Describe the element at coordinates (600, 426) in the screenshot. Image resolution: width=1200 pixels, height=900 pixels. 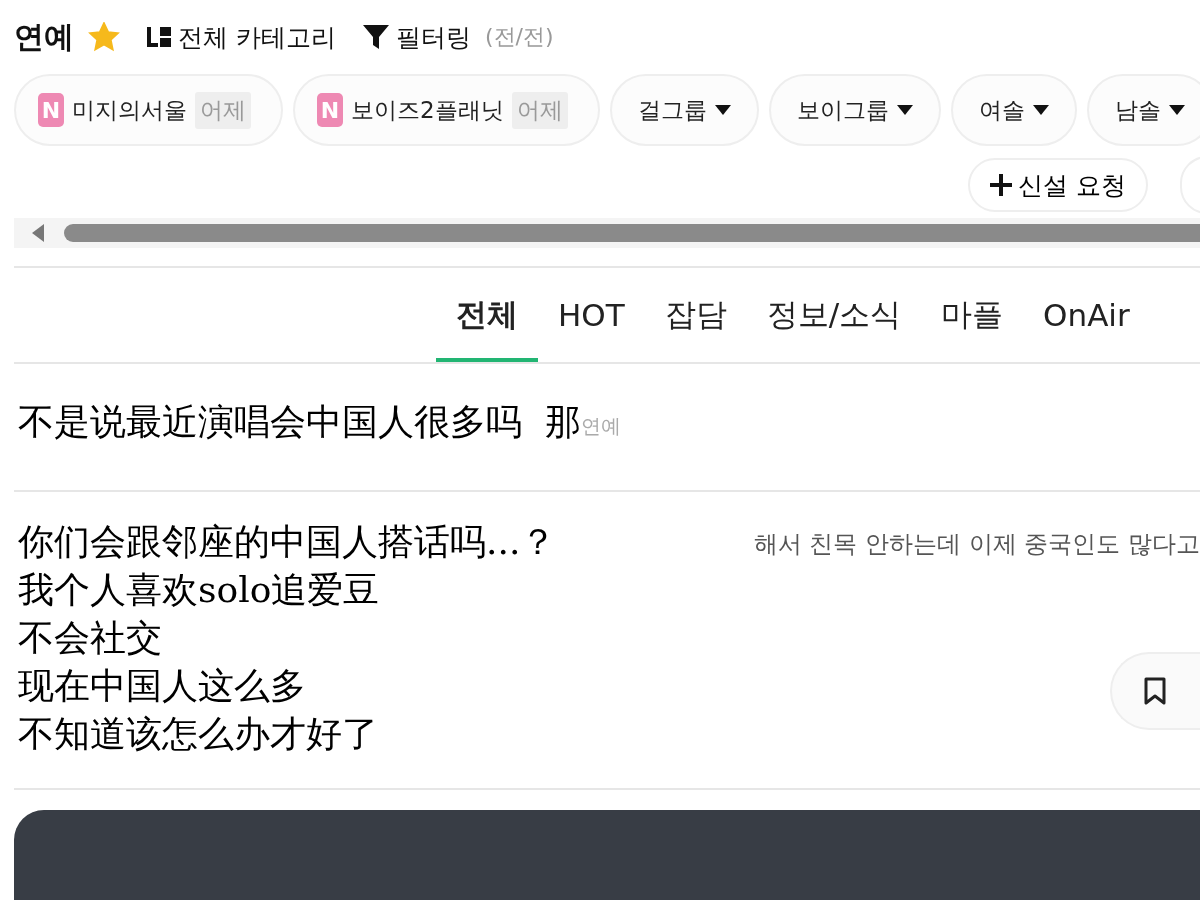
I see `category-tag: 연예` at that location.